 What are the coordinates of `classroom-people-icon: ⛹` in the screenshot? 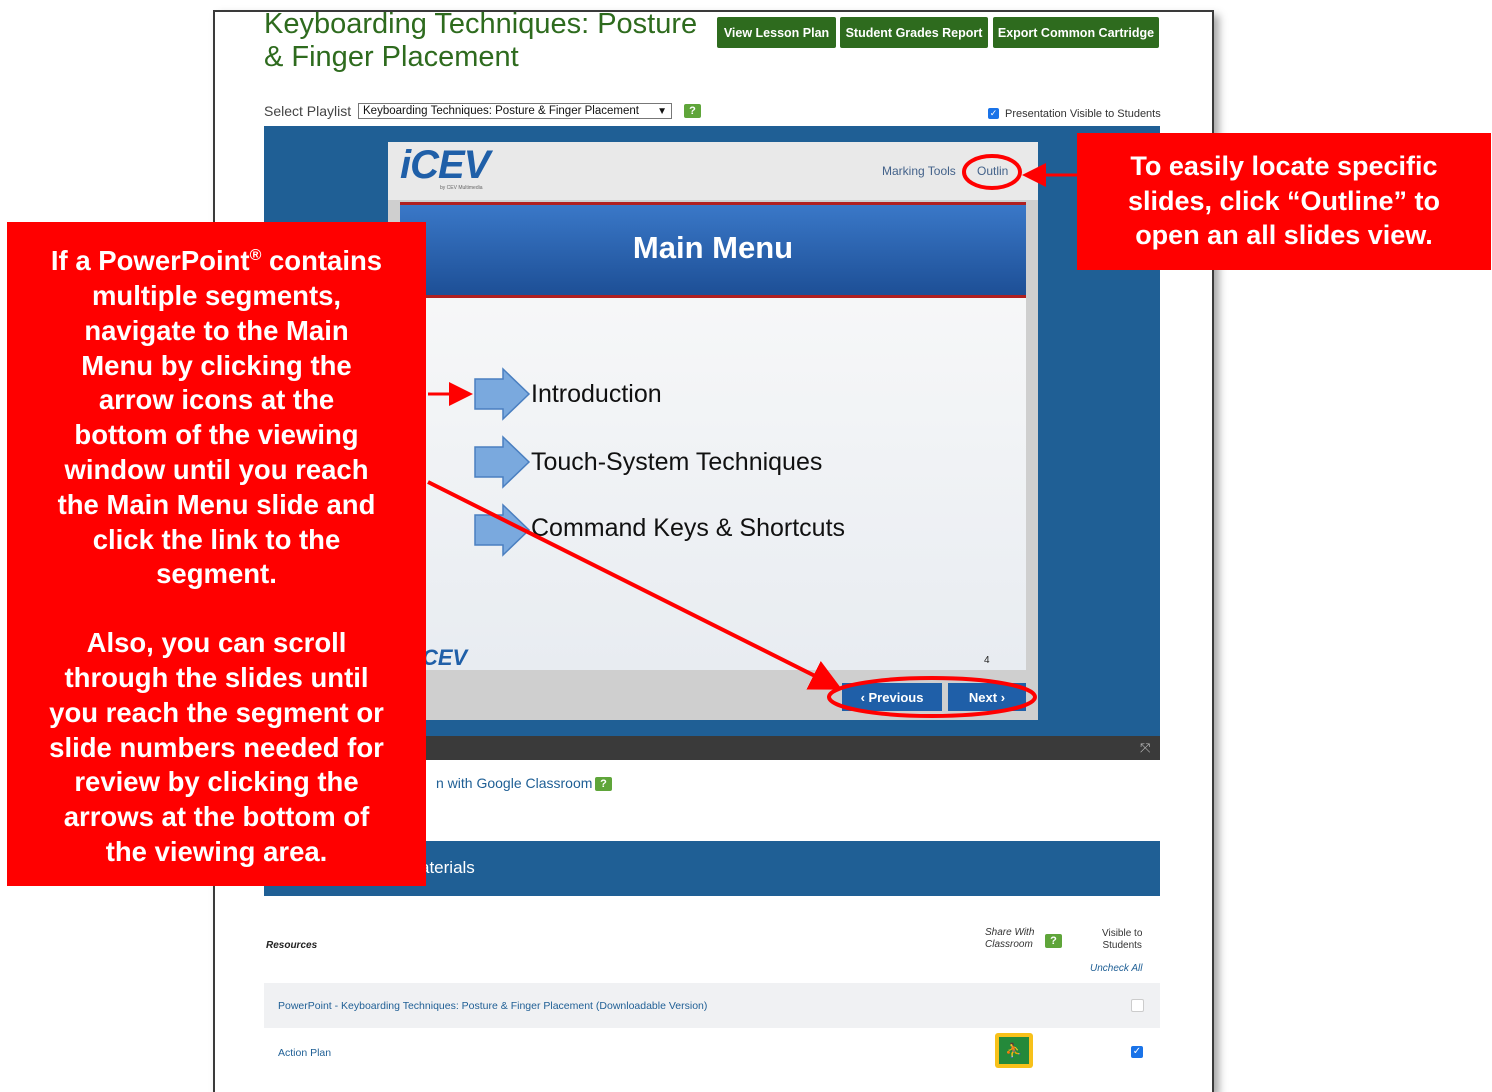 It's located at (1014, 1050).